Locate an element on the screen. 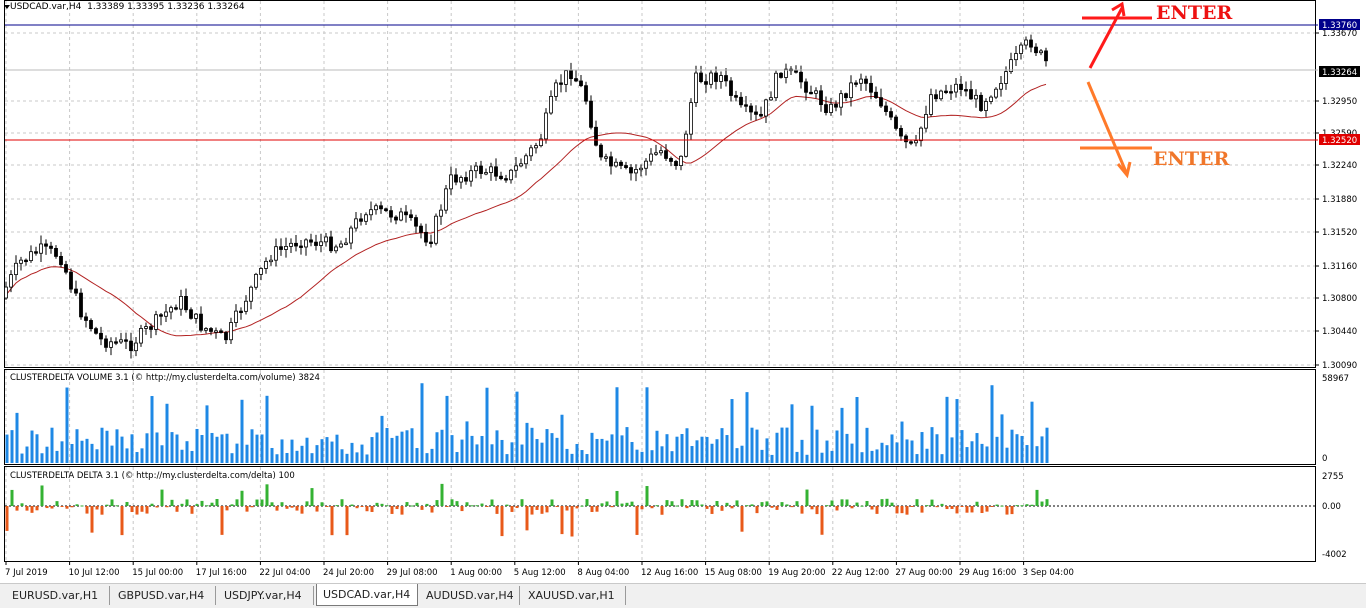  tab-usdjpy-var-h4: USDJPY.var,H4 is located at coordinates (266, 595).